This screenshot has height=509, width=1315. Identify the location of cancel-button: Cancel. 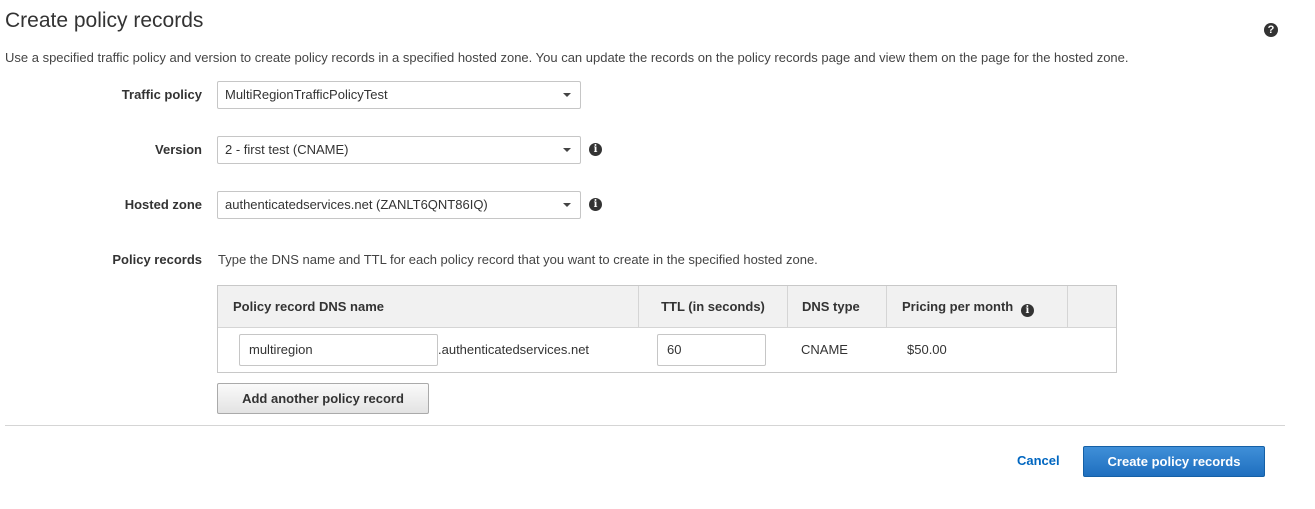
(1038, 460).